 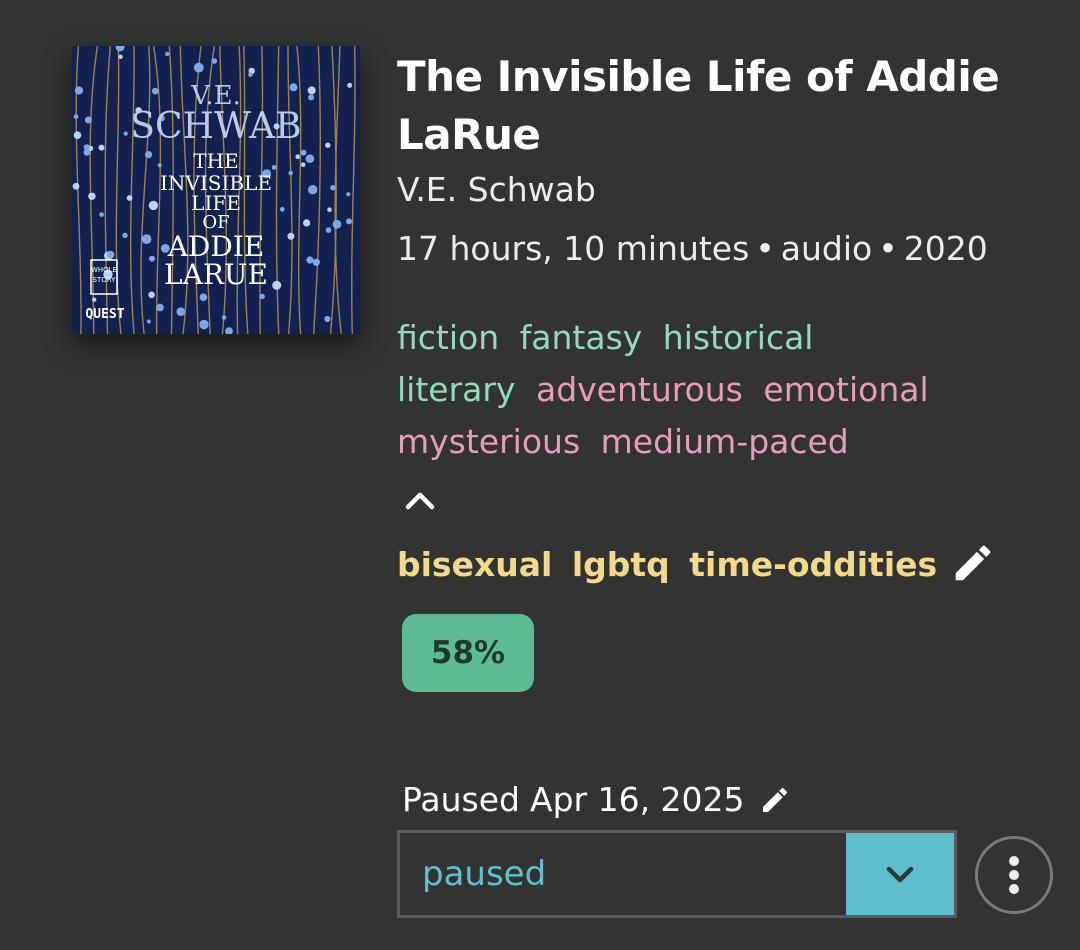 I want to click on book-format: audio, so click(x=826, y=248).